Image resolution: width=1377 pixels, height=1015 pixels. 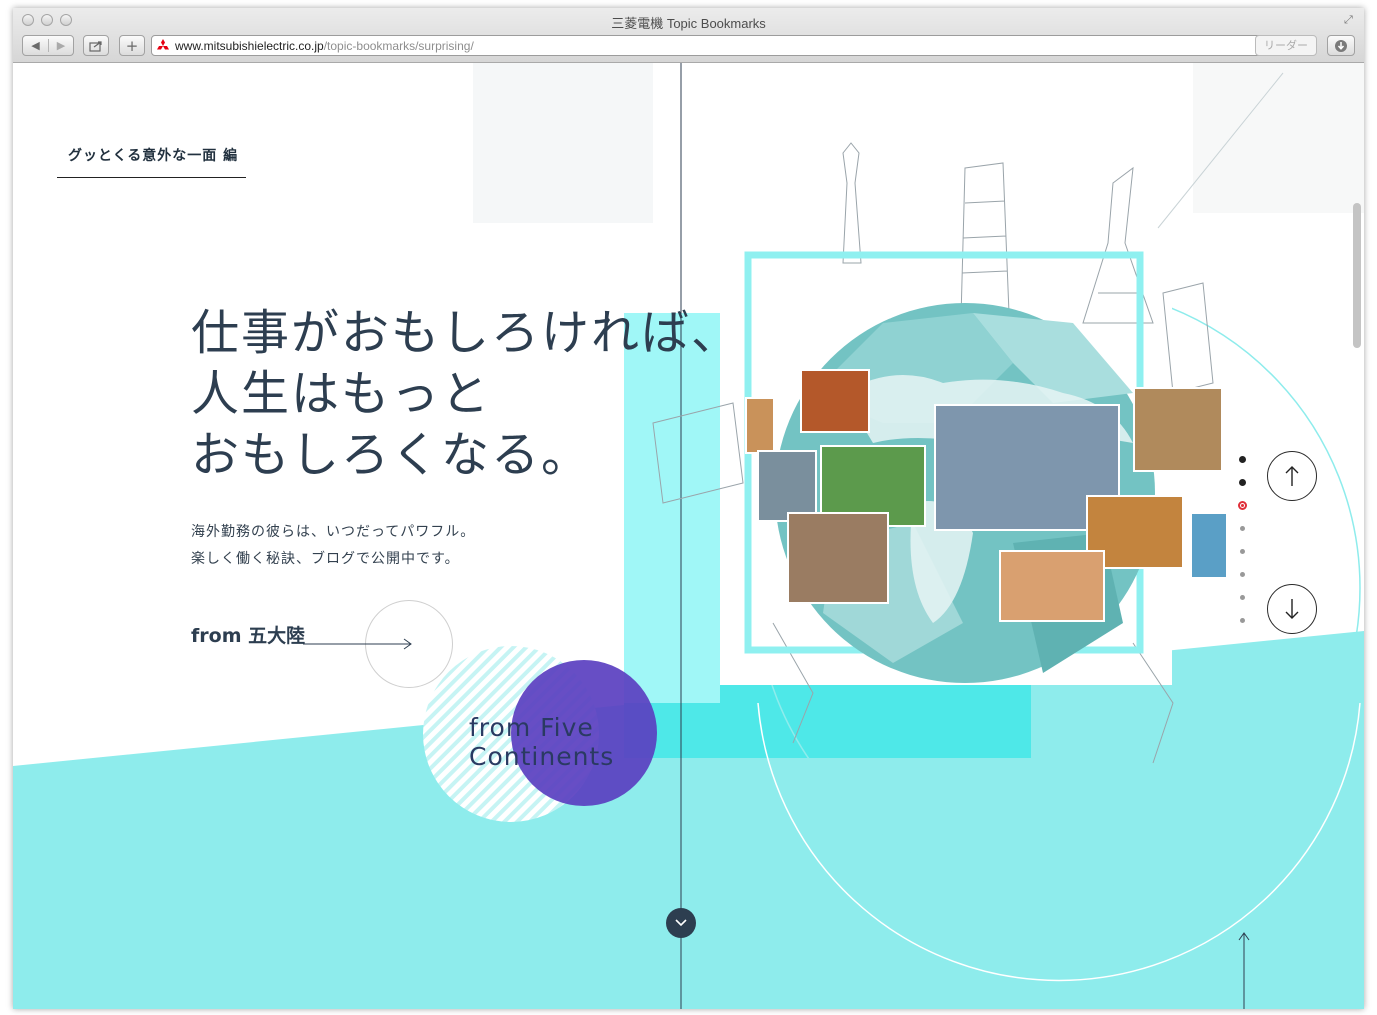 What do you see at coordinates (398, 46) in the screenshot?
I see `url-path: /topic-bookmarks/surprising/` at bounding box center [398, 46].